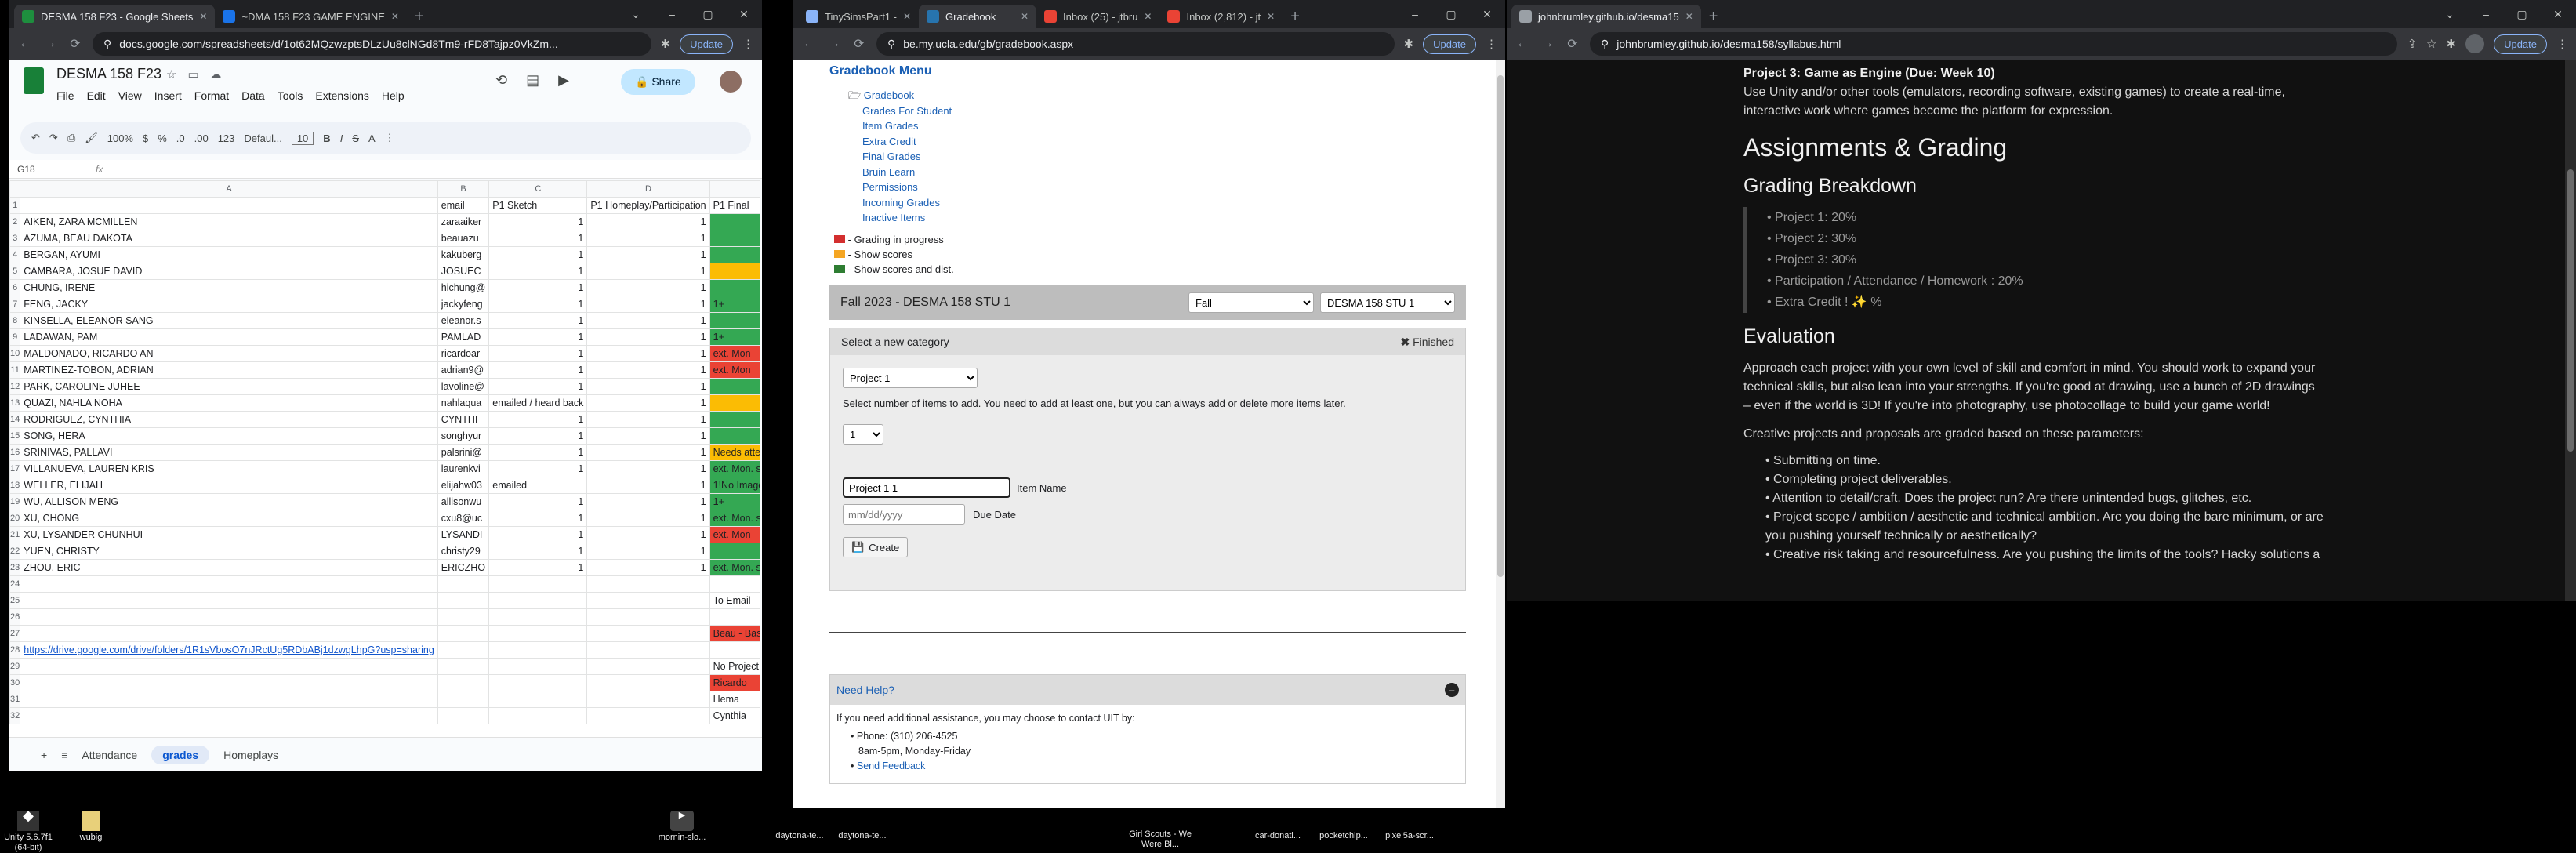  Describe the element at coordinates (229, 469) in the screenshot. I see `table-cell: VILLANUEVA, LAUREN KRIS` at that location.